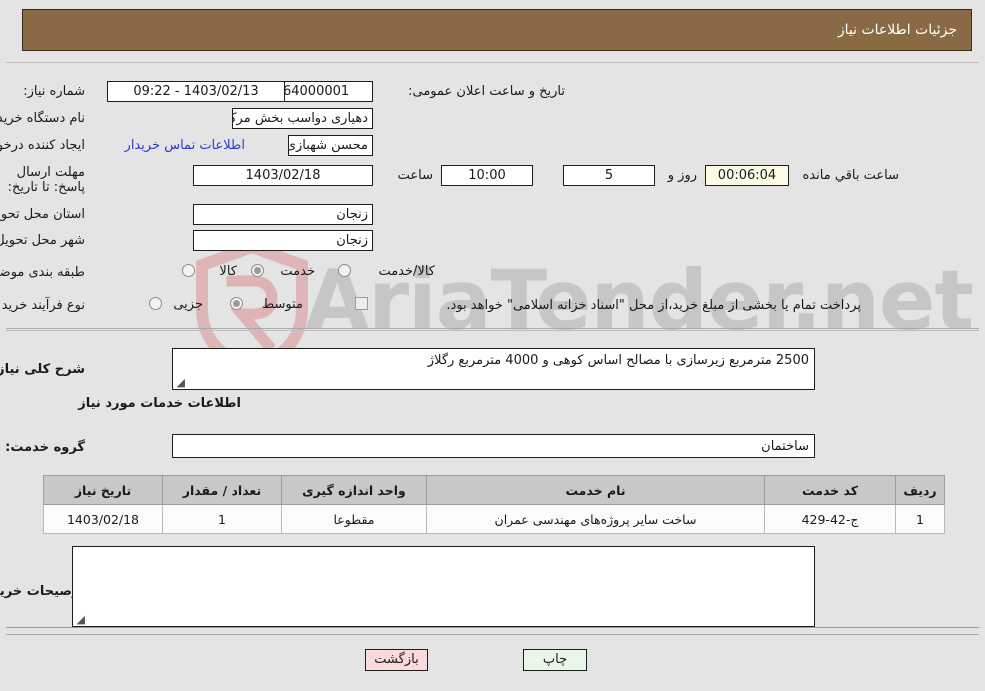  I want to click on process-option-motevaset-label: متوسط, so click(282, 304).